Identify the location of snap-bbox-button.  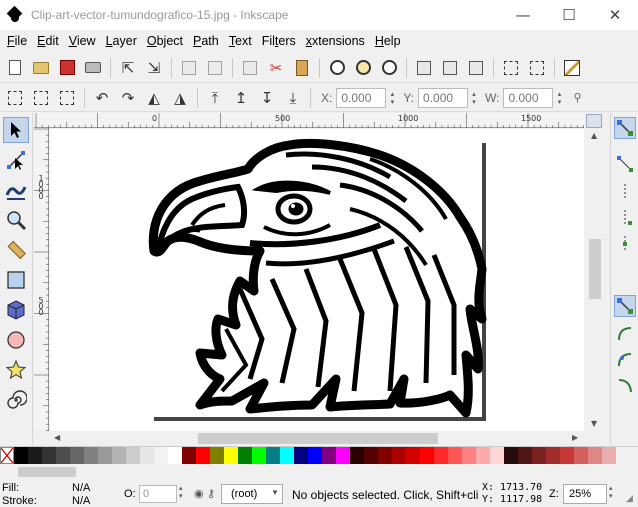
(625, 164).